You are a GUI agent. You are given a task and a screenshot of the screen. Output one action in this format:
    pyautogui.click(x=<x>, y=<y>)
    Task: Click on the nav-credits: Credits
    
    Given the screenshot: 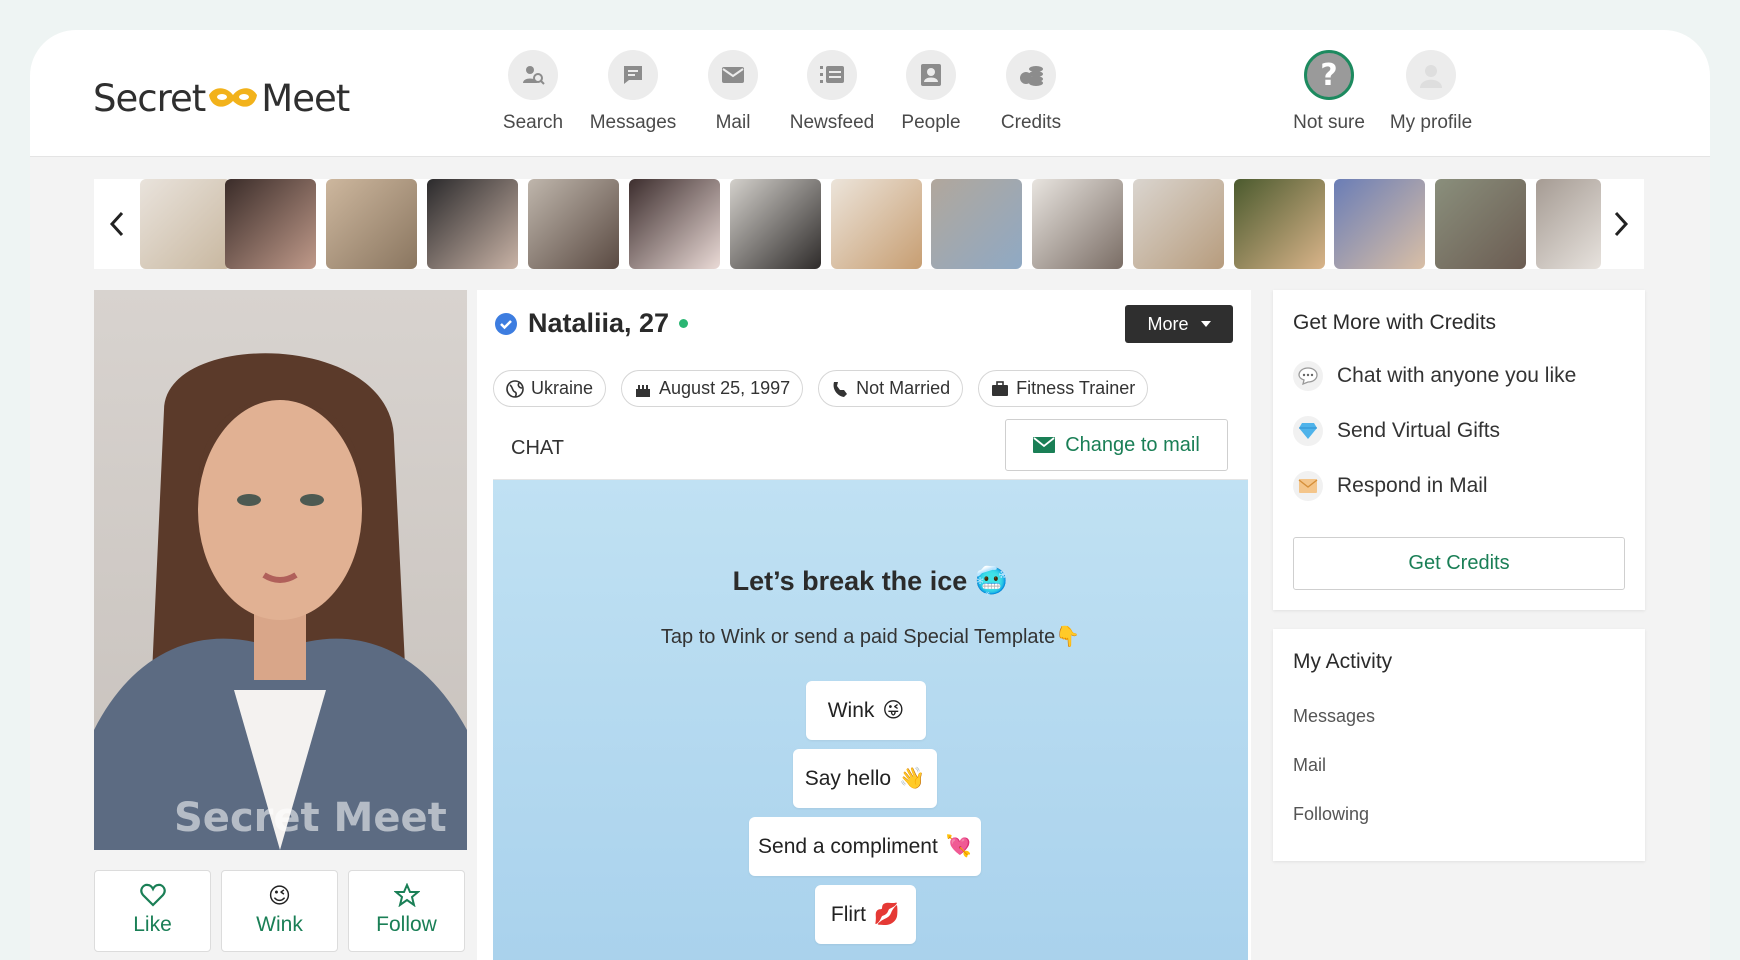 What is the action you would take?
    pyautogui.click(x=1031, y=92)
    